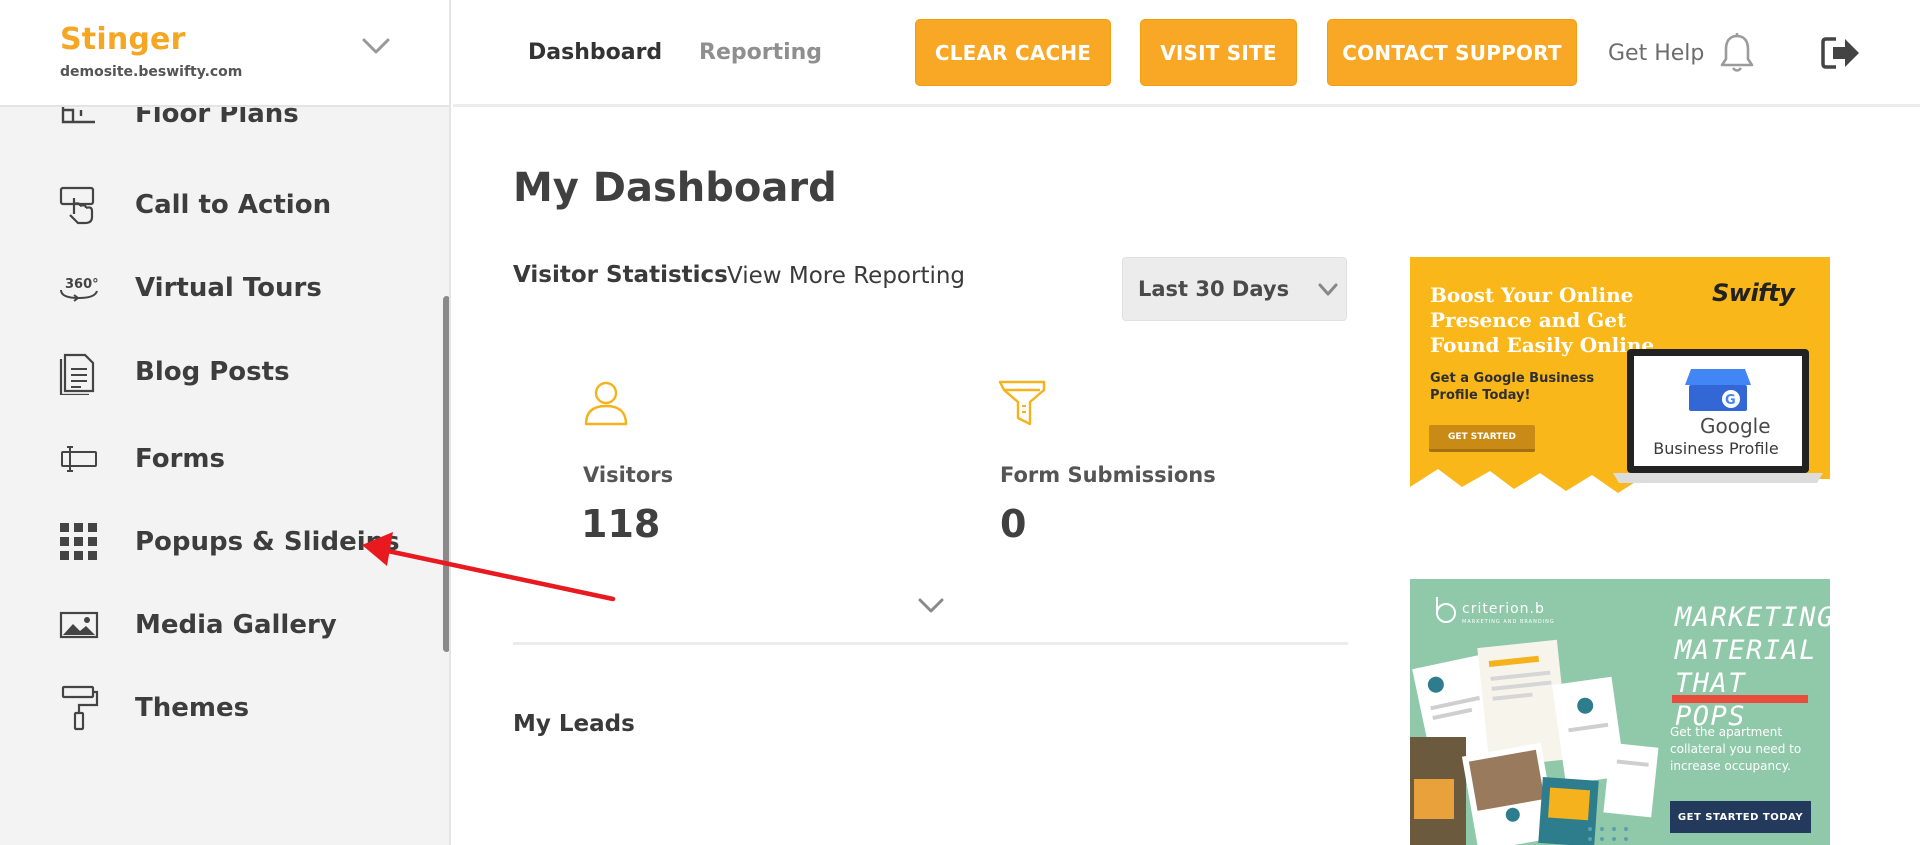  I want to click on sidebar-item-popups-slideins: Popups & Slideins, so click(220, 542).